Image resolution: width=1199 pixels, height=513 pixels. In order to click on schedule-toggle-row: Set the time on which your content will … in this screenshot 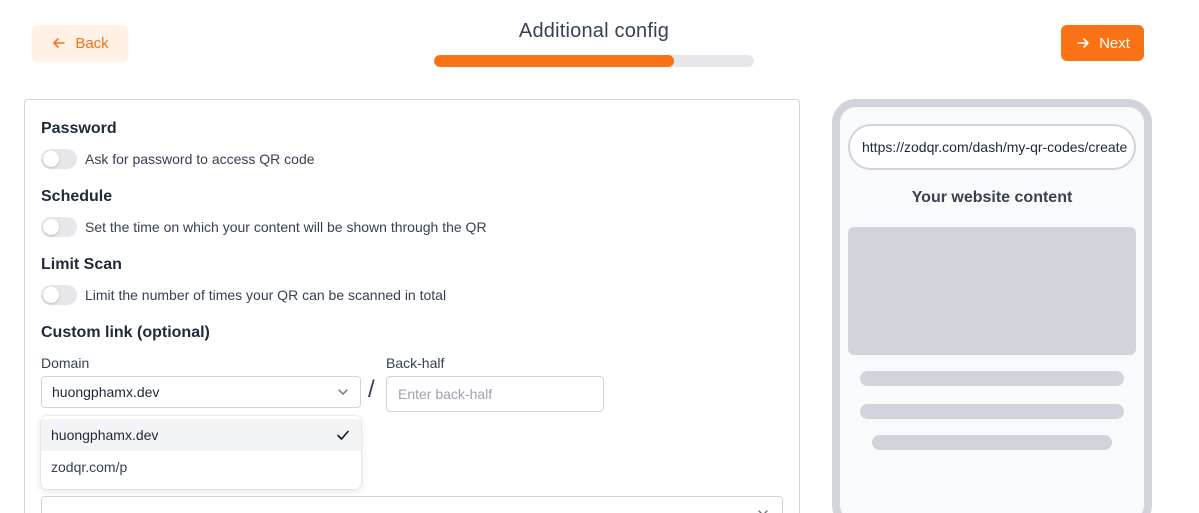, I will do `click(264, 227)`.